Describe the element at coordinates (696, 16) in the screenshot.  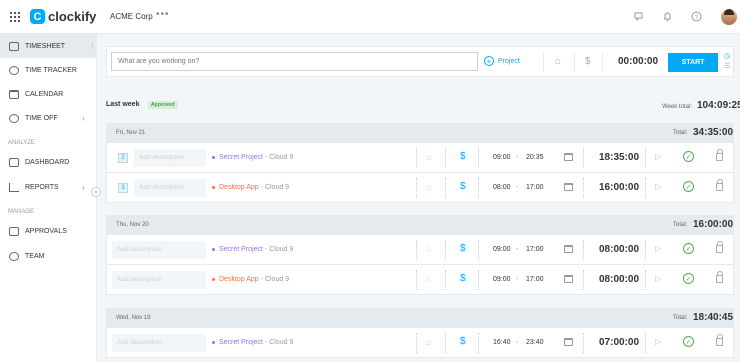
I see `help-icon: ?` at that location.